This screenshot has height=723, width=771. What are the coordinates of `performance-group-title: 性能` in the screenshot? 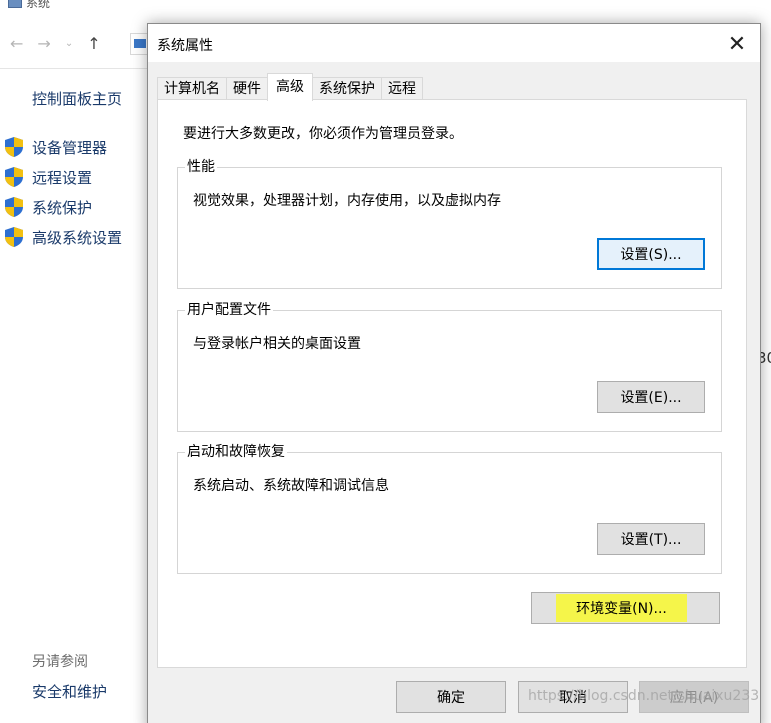 It's located at (201, 167).